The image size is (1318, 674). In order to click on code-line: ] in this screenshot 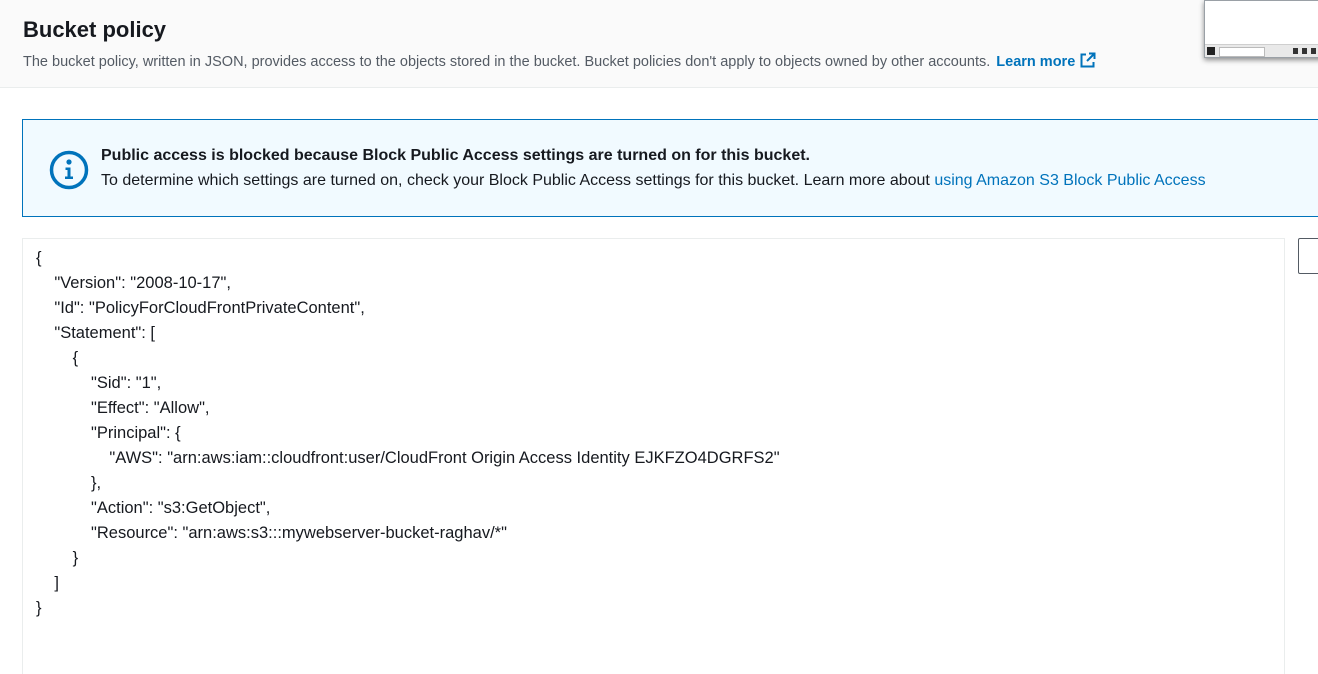, I will do `click(47, 583)`.